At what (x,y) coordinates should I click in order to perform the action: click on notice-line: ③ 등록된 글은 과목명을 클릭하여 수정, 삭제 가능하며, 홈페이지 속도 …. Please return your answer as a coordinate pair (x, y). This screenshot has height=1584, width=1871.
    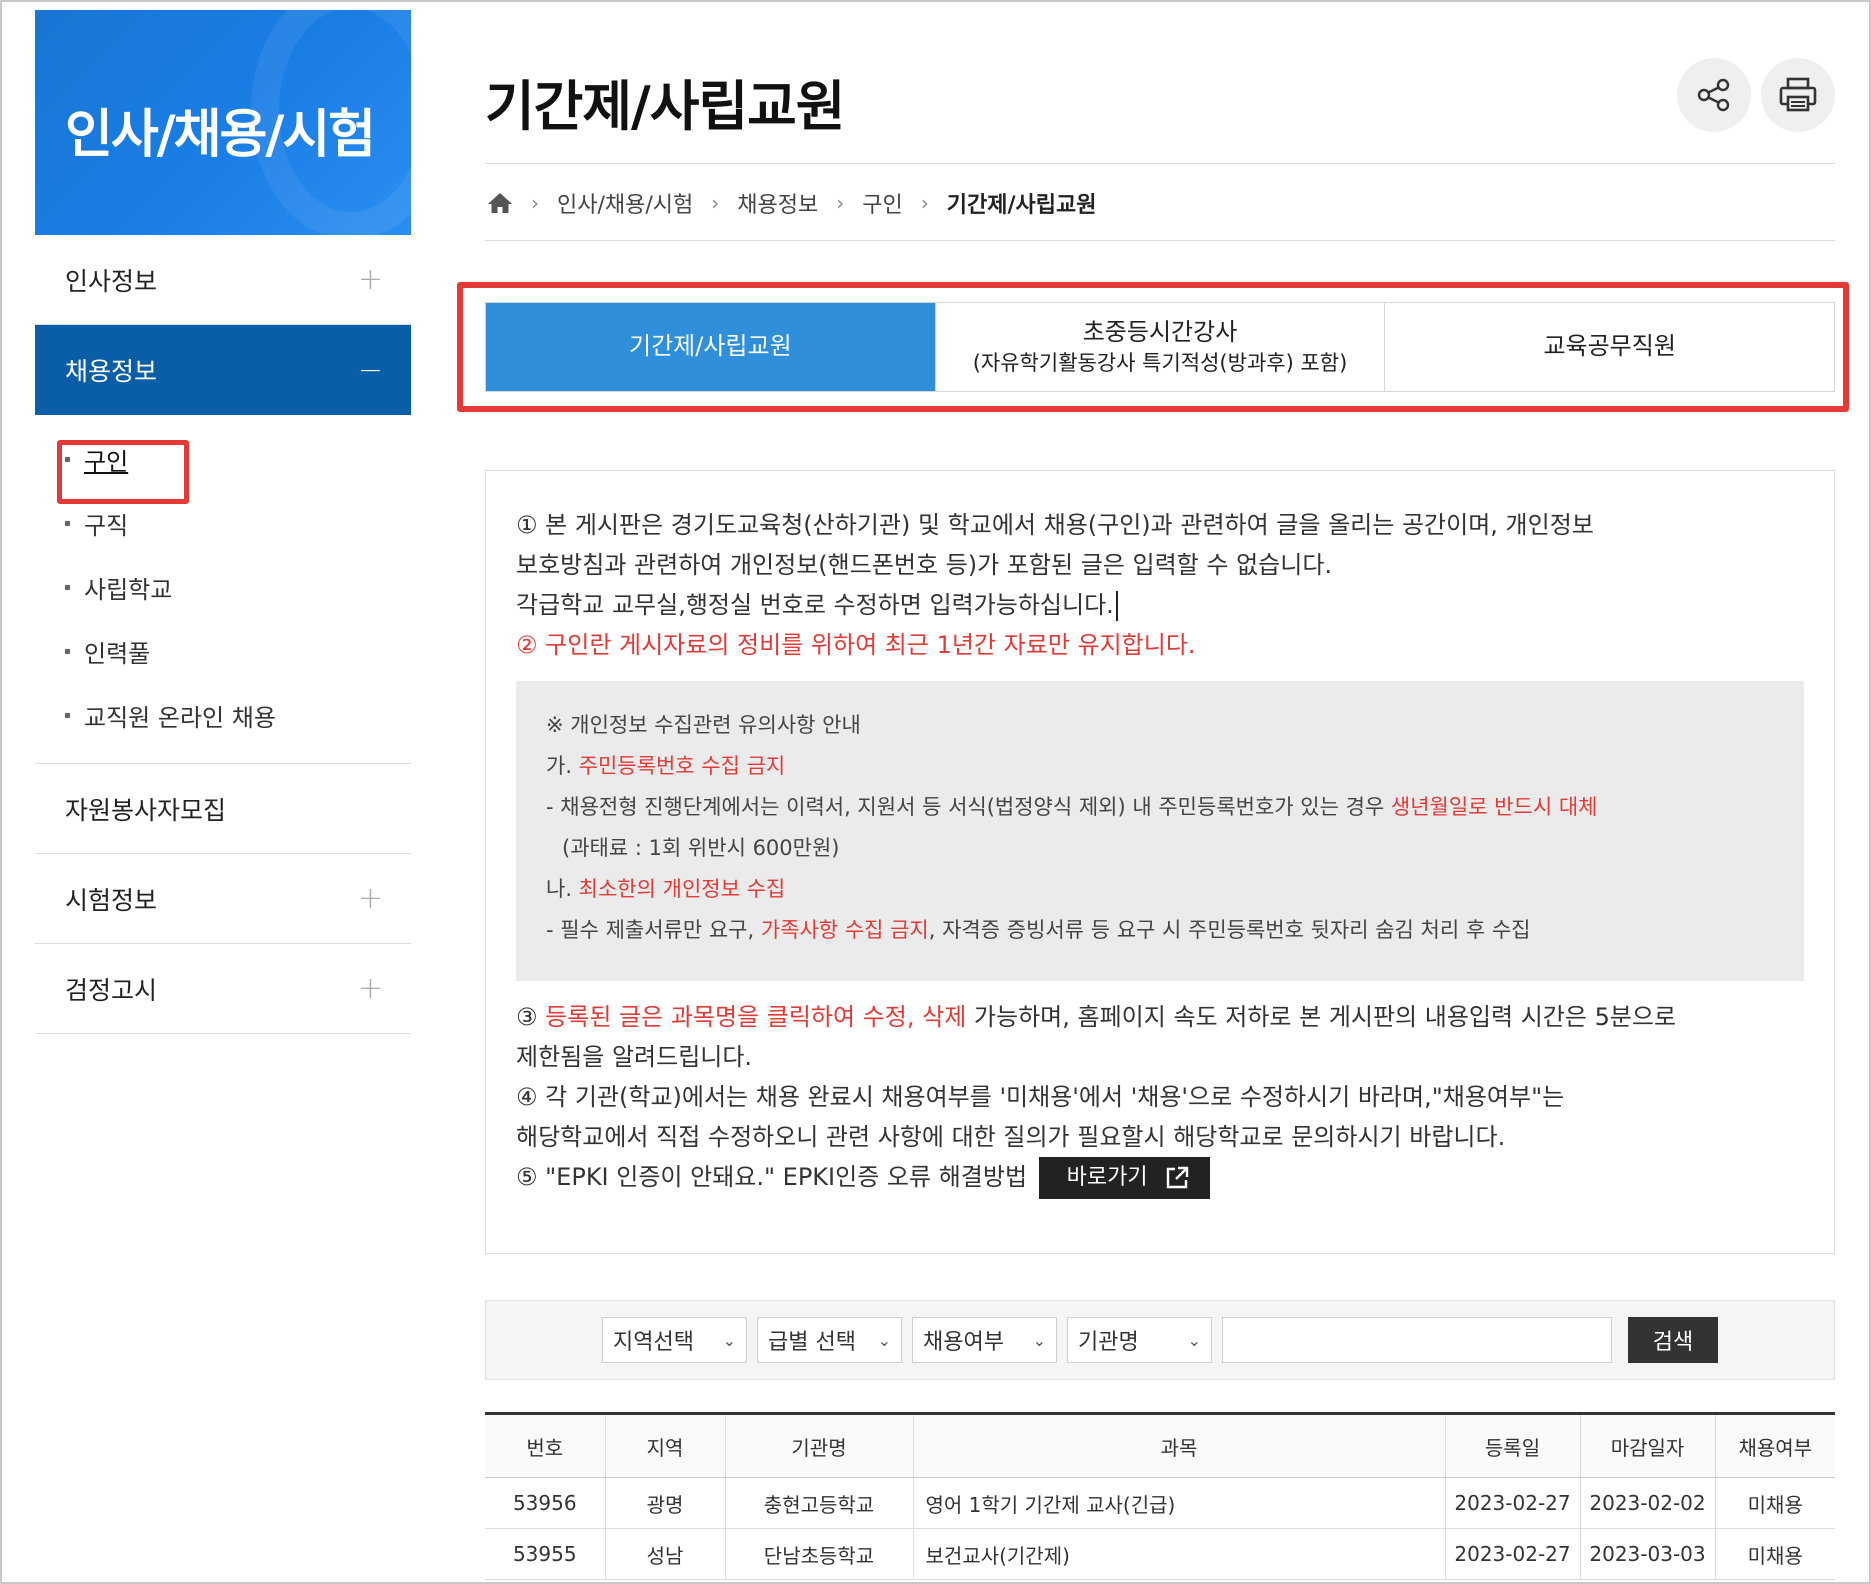
    Looking at the image, I should click on (1160, 1017).